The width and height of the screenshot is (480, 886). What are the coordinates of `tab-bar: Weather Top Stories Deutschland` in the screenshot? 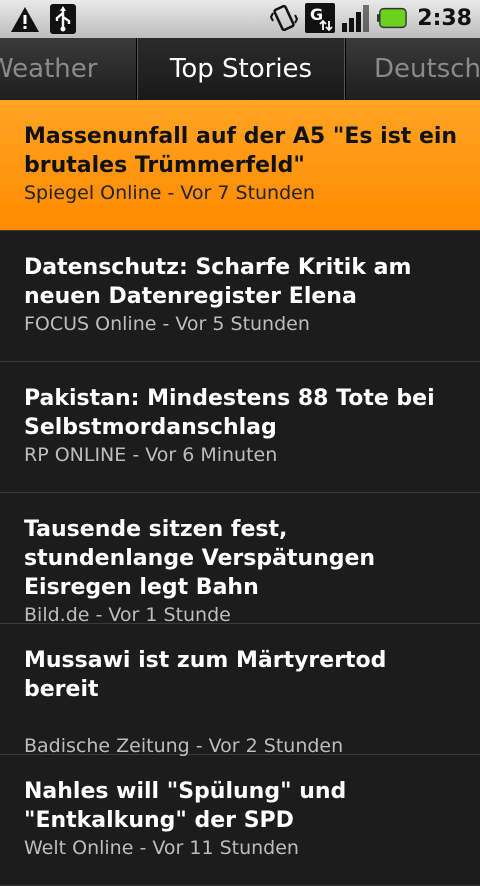 It's located at (240, 70).